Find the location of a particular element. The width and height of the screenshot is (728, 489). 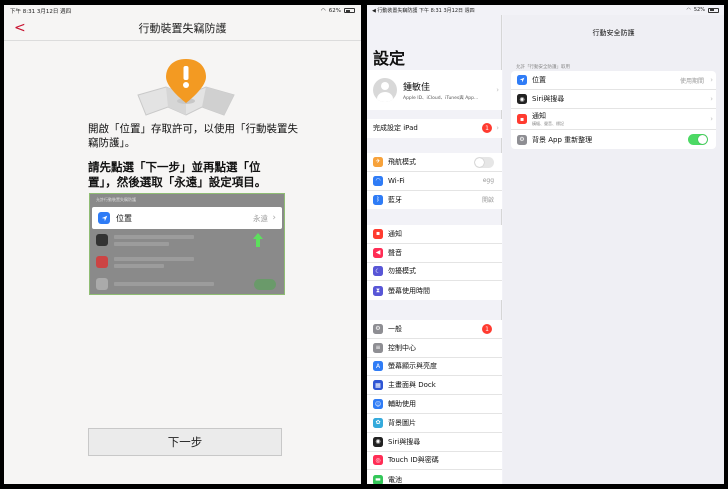

sidebar-item-label: 通知 is located at coordinates (395, 233).